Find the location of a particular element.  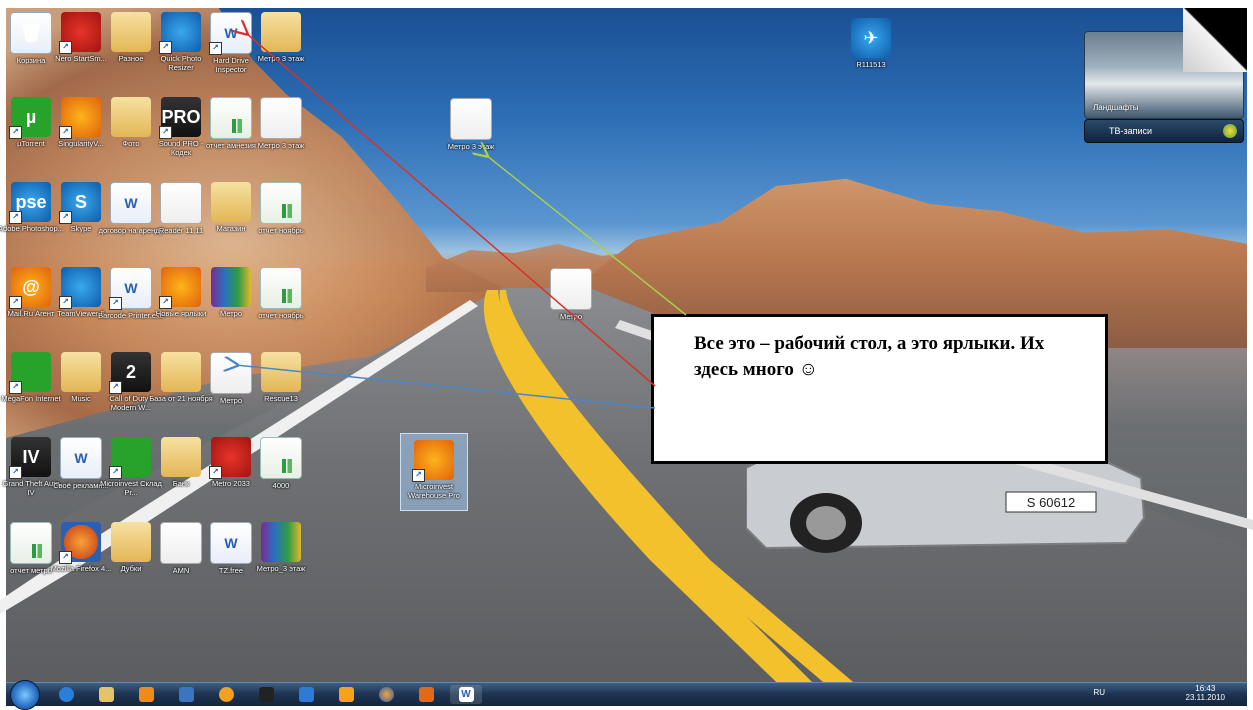

desktop-icon-label: Skype is located at coordinates (81, 228).